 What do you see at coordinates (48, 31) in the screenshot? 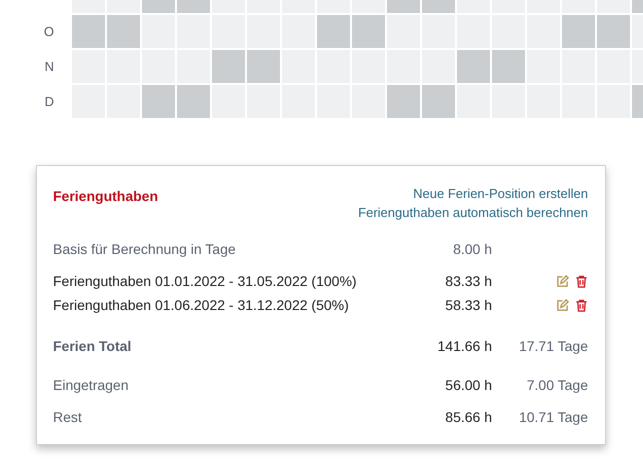
I see `month-label: O` at bounding box center [48, 31].